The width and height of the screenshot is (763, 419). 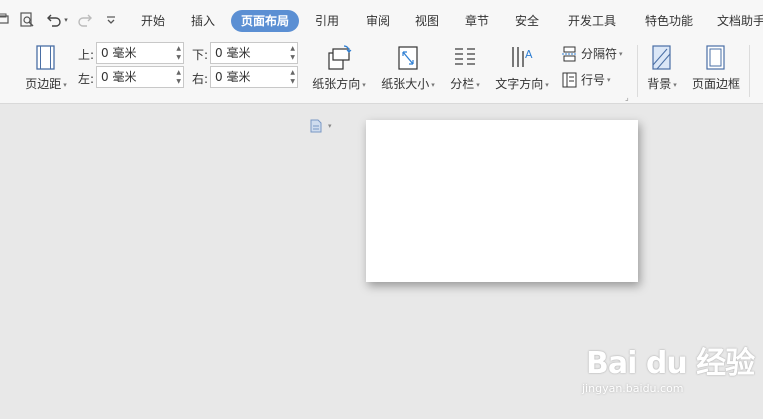 I want to click on margin-left-field: 0 毫米 ▲ ▼, so click(x=140, y=77).